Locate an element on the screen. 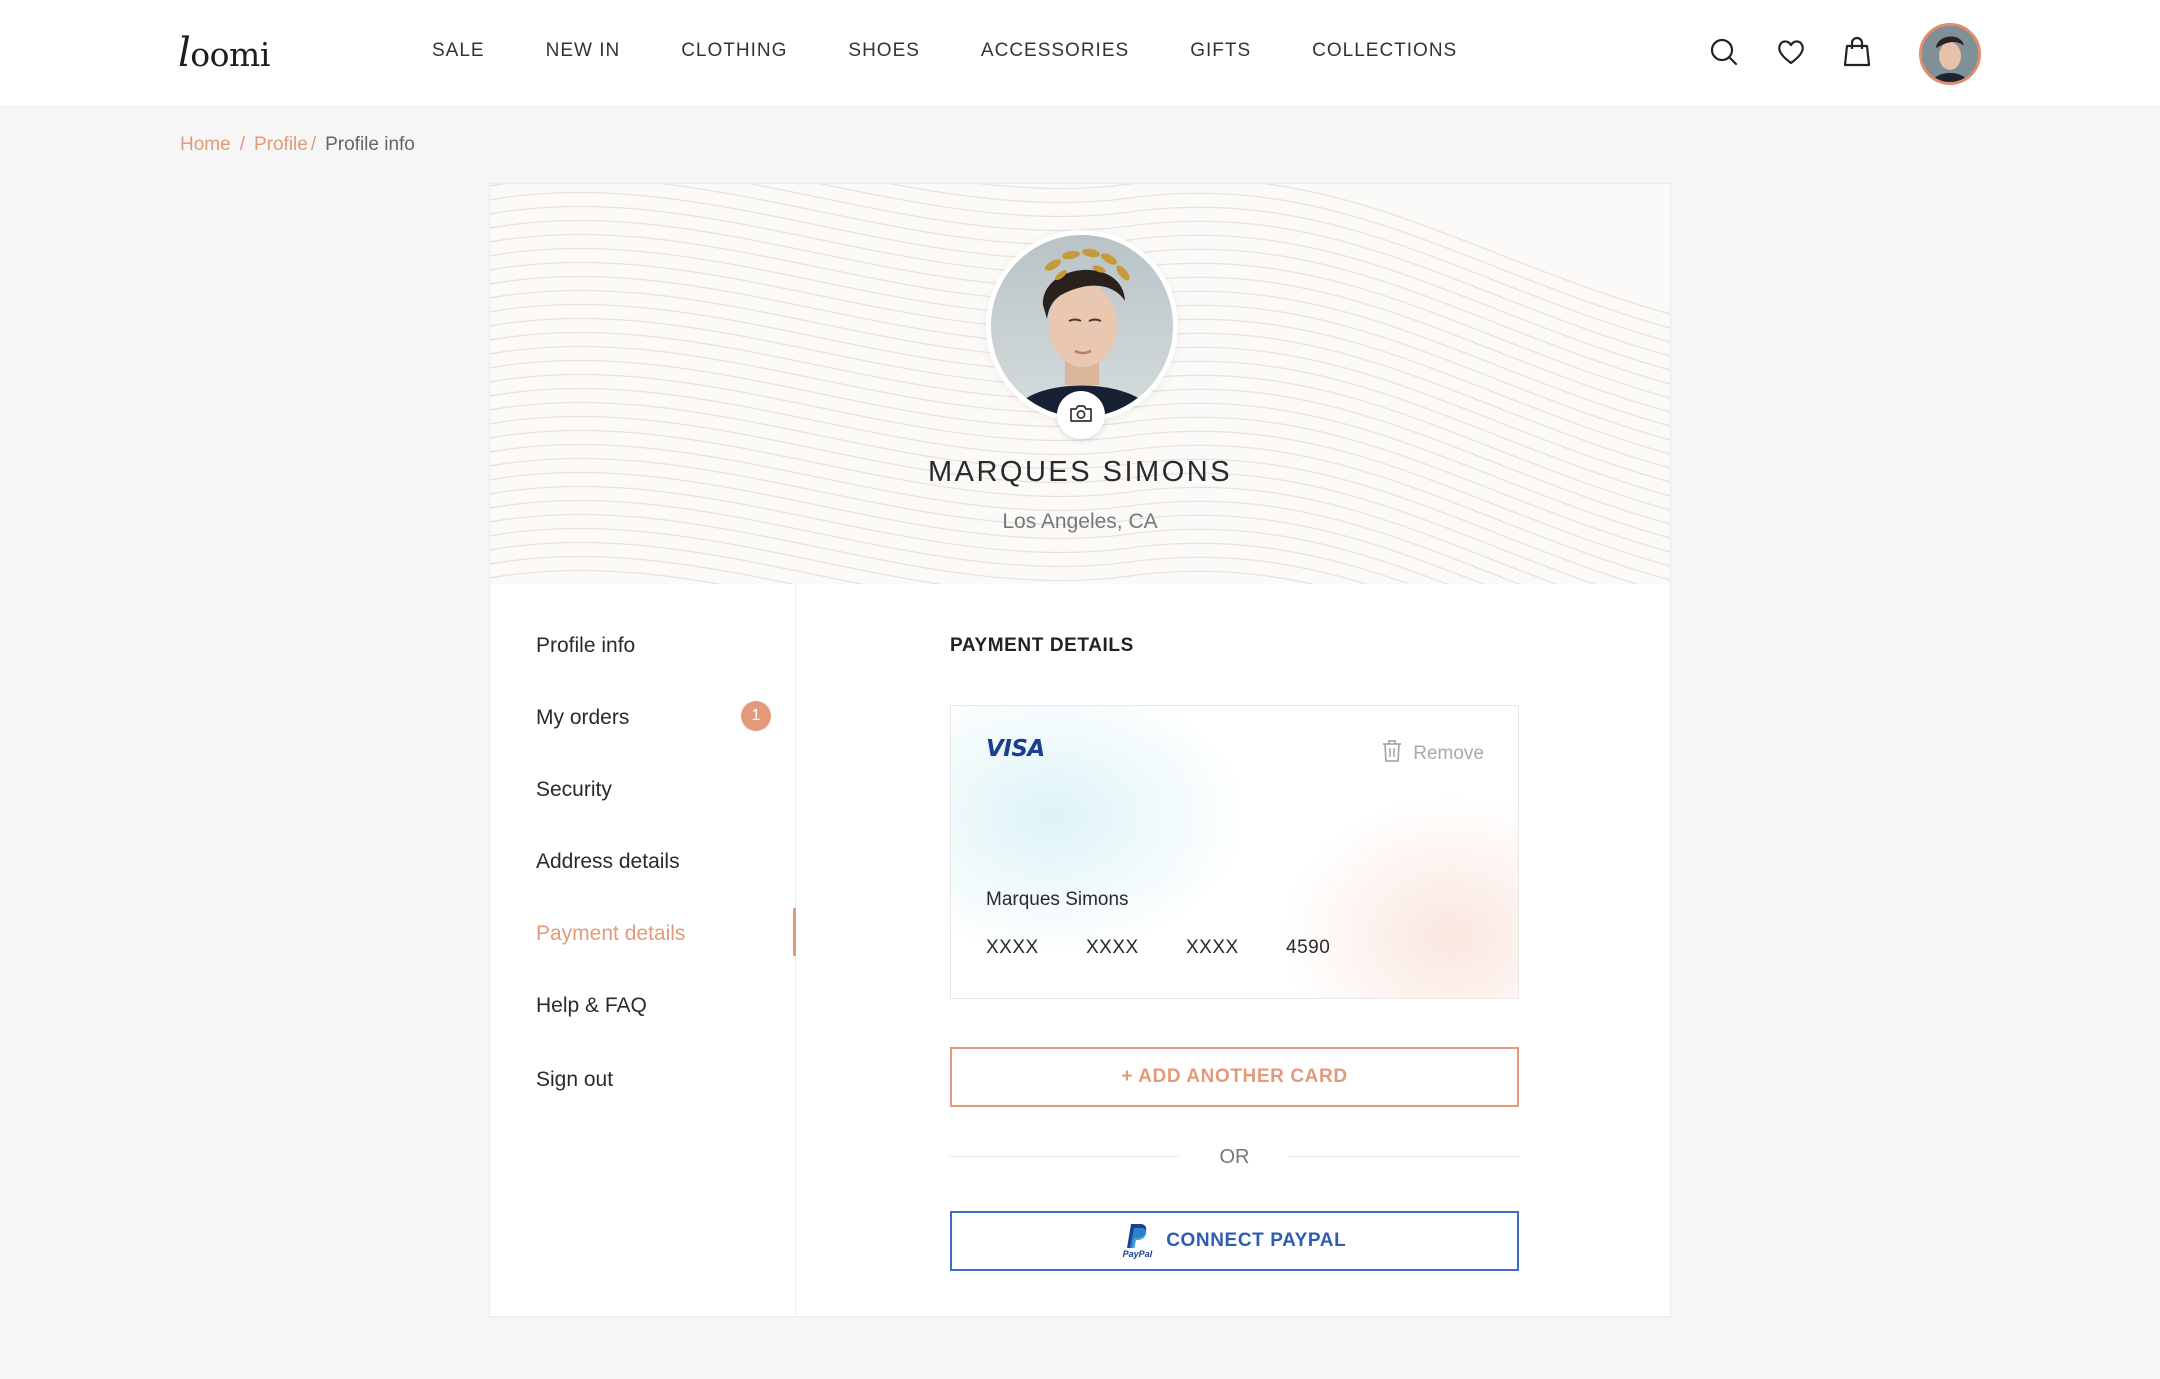 The image size is (2160, 1379). section-title: PAYMENT DETAILS is located at coordinates (1042, 645).